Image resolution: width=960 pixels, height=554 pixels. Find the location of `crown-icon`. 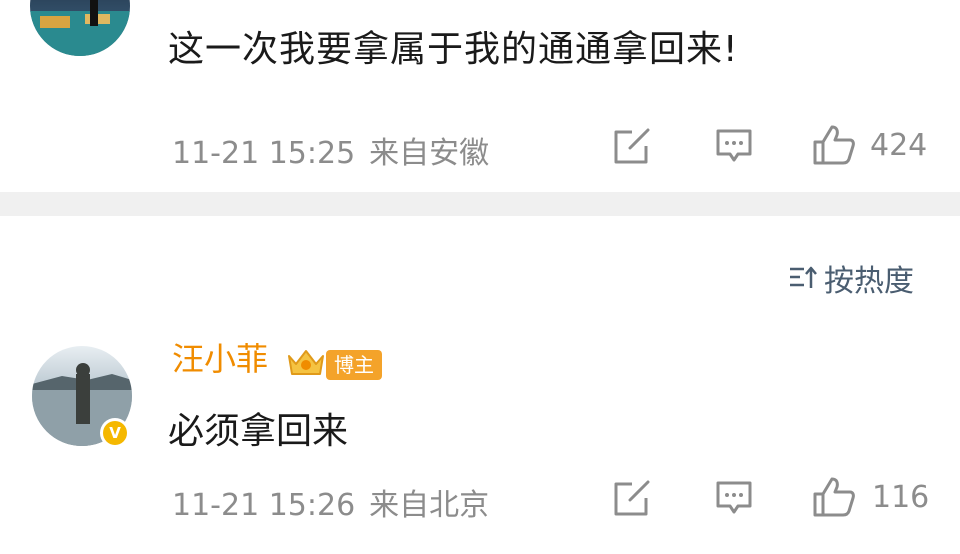

crown-icon is located at coordinates (306, 362).